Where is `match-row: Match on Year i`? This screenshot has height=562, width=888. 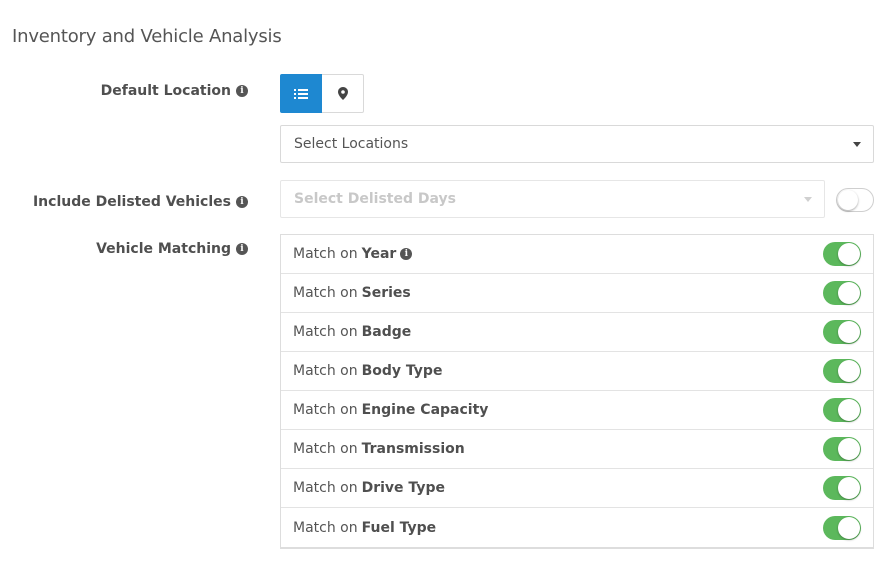 match-row: Match on Year i is located at coordinates (577, 254).